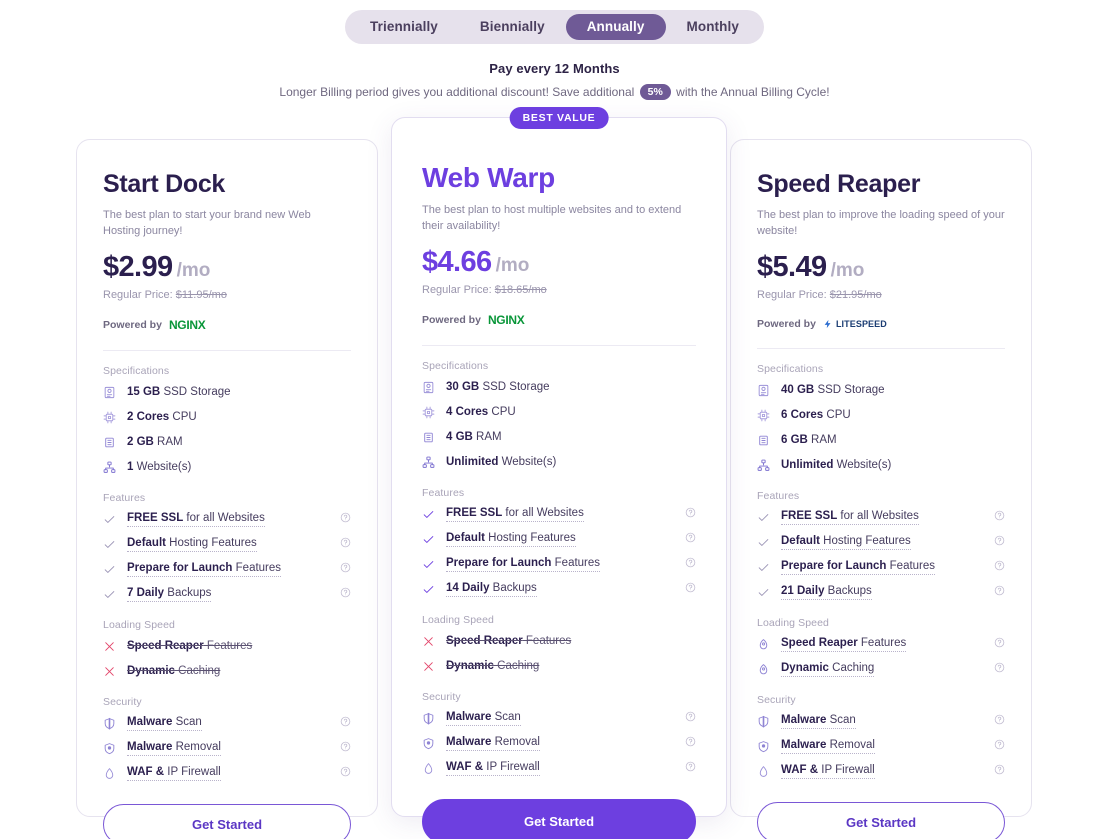  Describe the element at coordinates (615, 27) in the screenshot. I see `billing-cycle-option-annually: Annually` at that location.